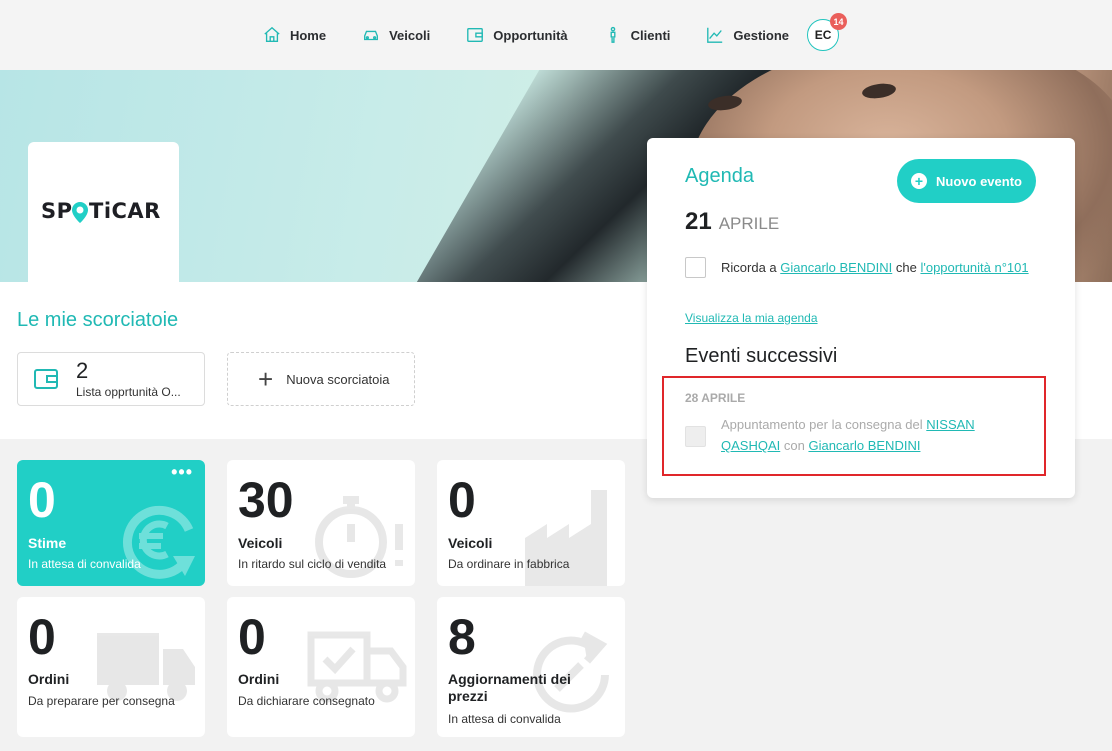 The height and width of the screenshot is (751, 1112). Describe the element at coordinates (321, 667) in the screenshot. I see `kpi-card-ordini-consegnato: 0 Ordini Da dichiarare consegnato` at that location.